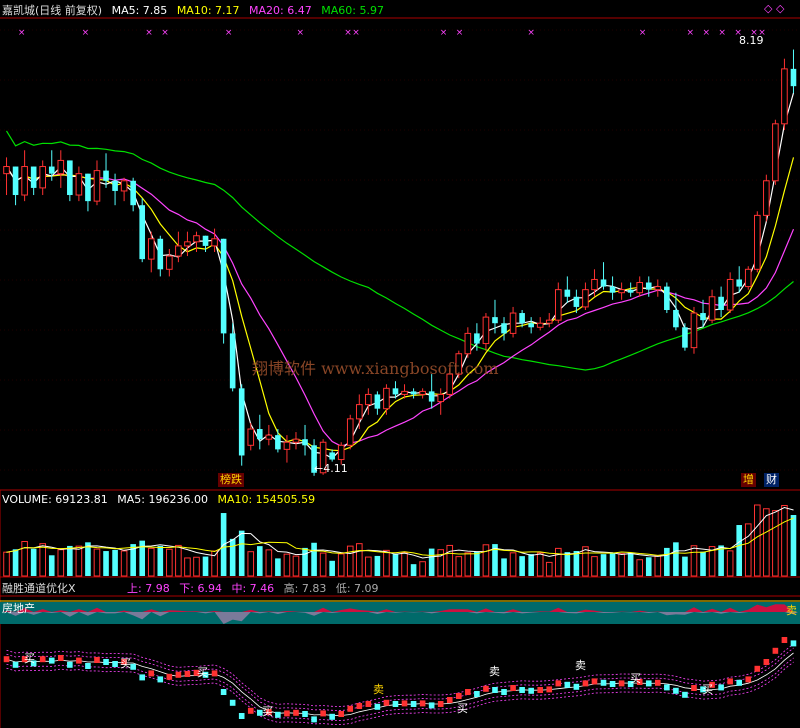 Image resolution: width=800 pixels, height=728 pixels. What do you see at coordinates (774, 8) in the screenshot?
I see `diamond-icons: ◇ ◇` at bounding box center [774, 8].